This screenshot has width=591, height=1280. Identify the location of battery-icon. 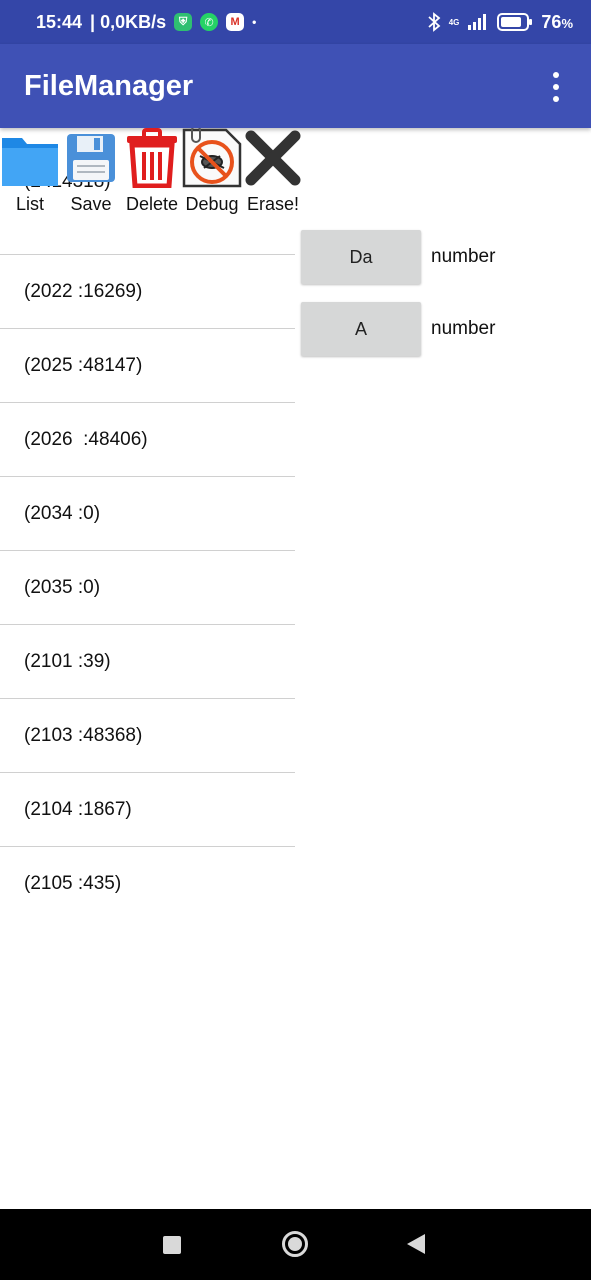
(515, 22).